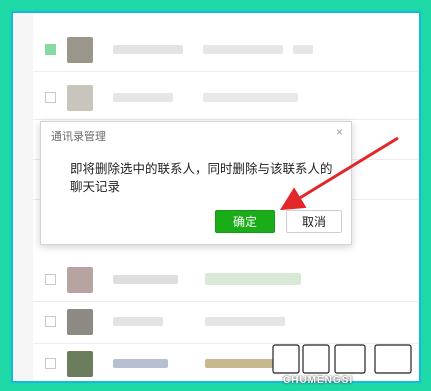 This screenshot has height=391, width=431. What do you see at coordinates (201, 178) in the screenshot?
I see `dialog-message: 即将删除选中的联系人，同时删除与该联系人的聊天记录` at bounding box center [201, 178].